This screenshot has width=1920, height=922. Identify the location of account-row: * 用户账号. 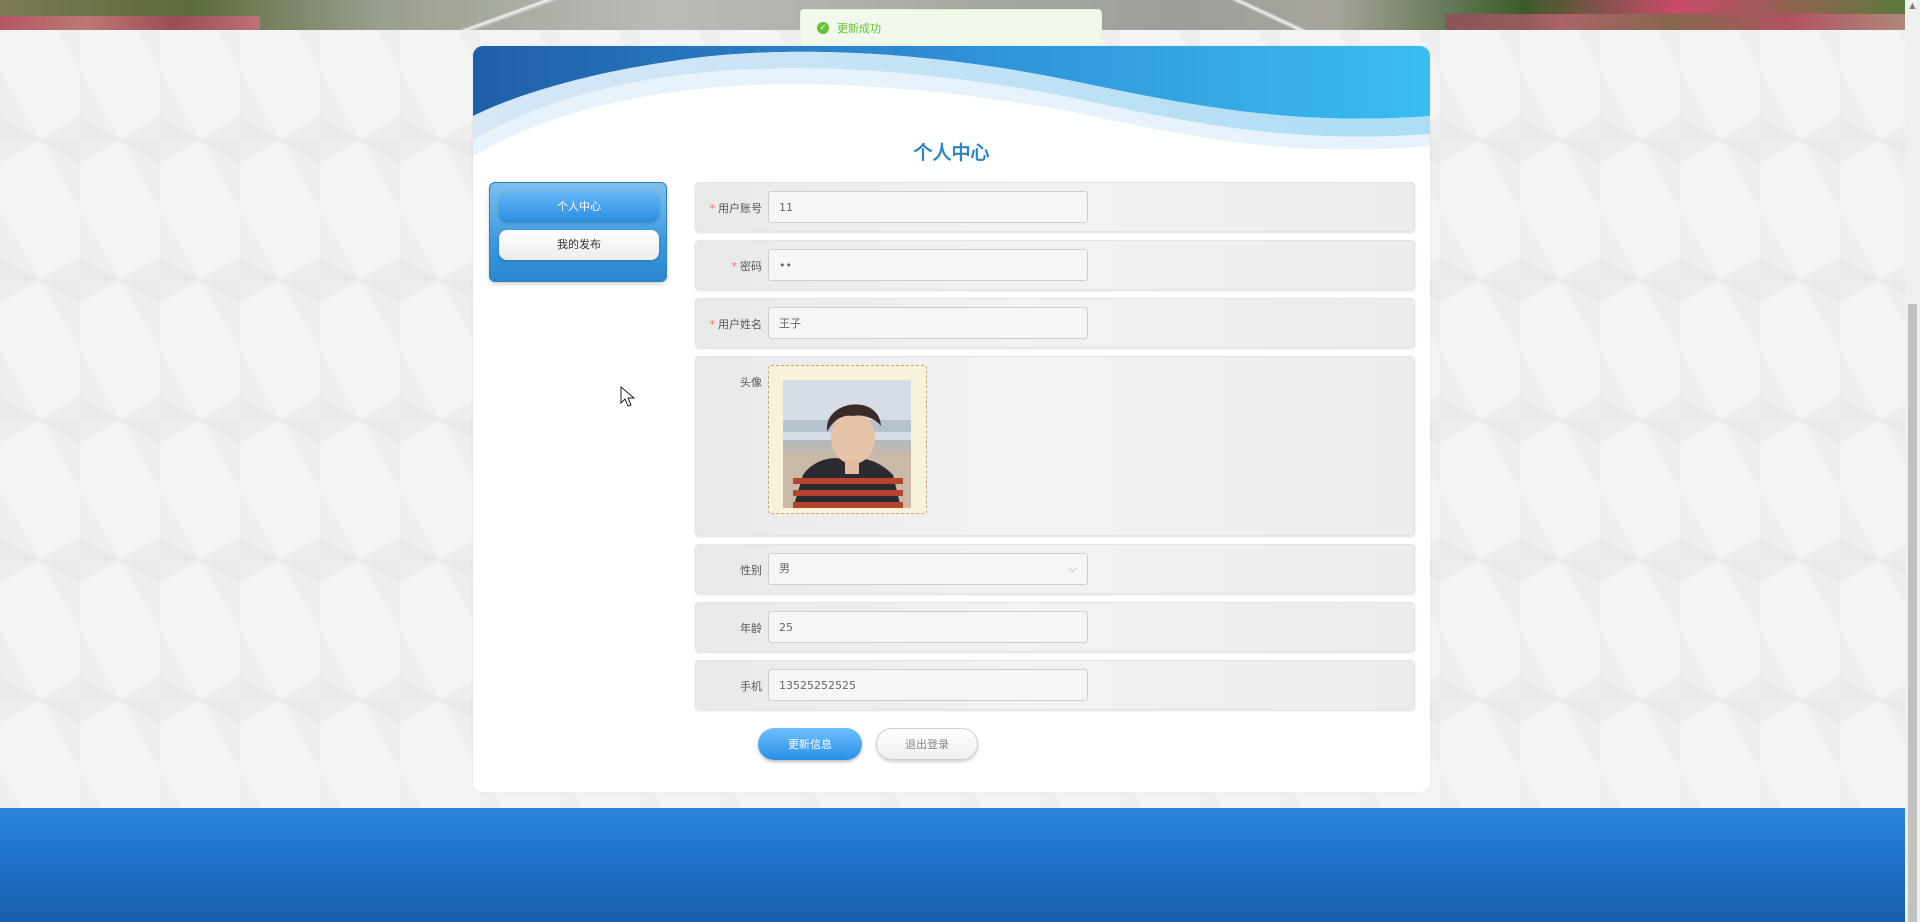
(1055, 207).